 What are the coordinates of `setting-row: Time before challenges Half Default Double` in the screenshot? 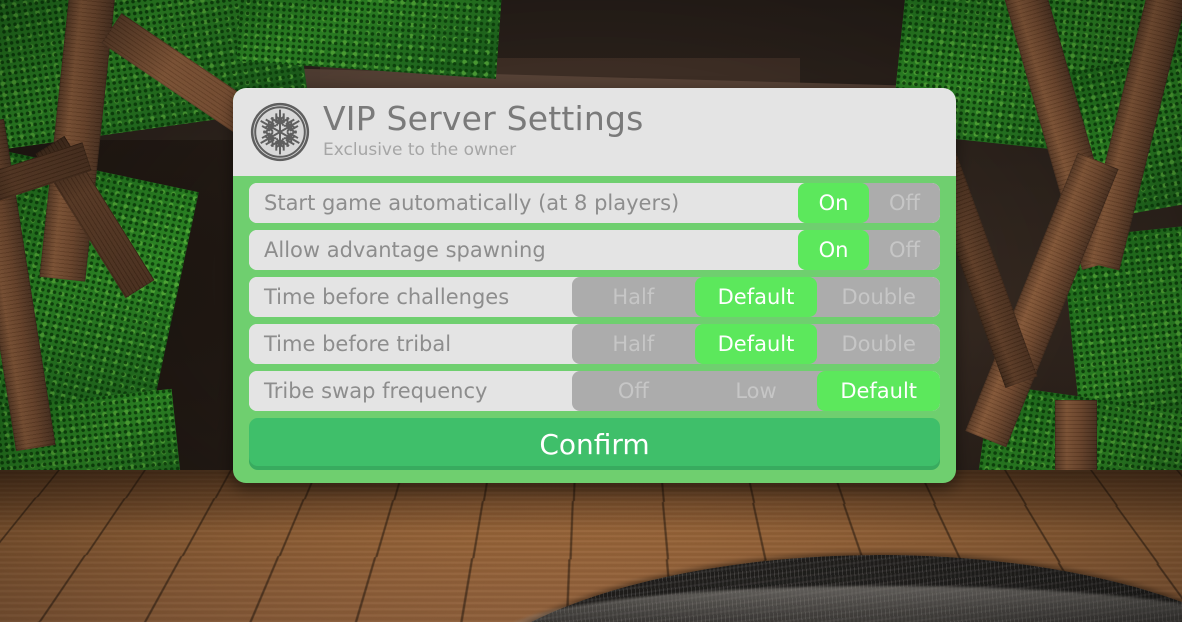 It's located at (594, 297).